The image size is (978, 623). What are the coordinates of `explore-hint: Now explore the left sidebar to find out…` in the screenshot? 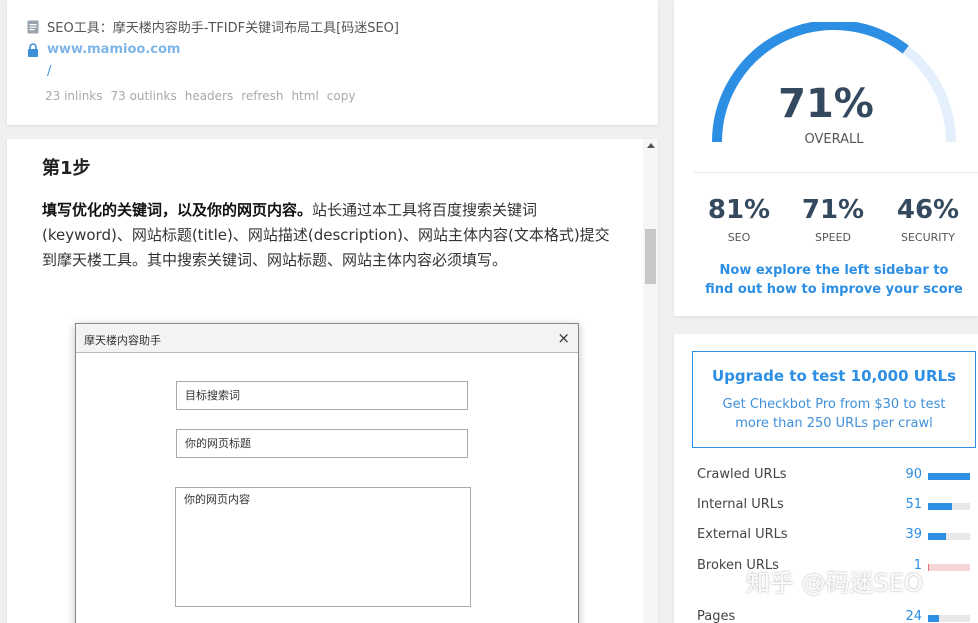 It's located at (834, 280).